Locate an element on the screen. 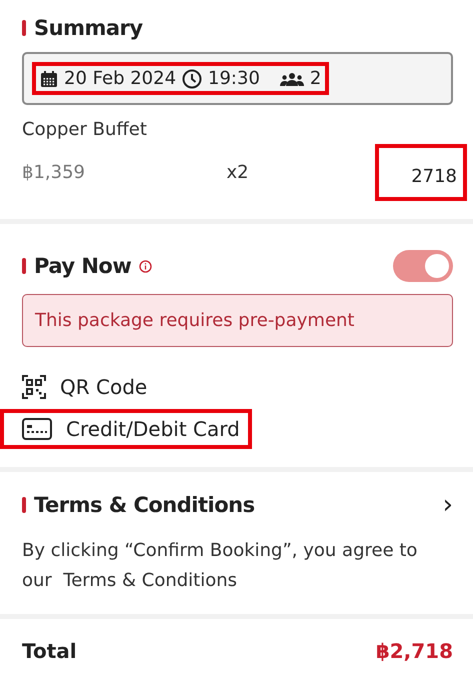 This screenshot has height=695, width=473. total-amount: ฿2,718 is located at coordinates (414, 651).